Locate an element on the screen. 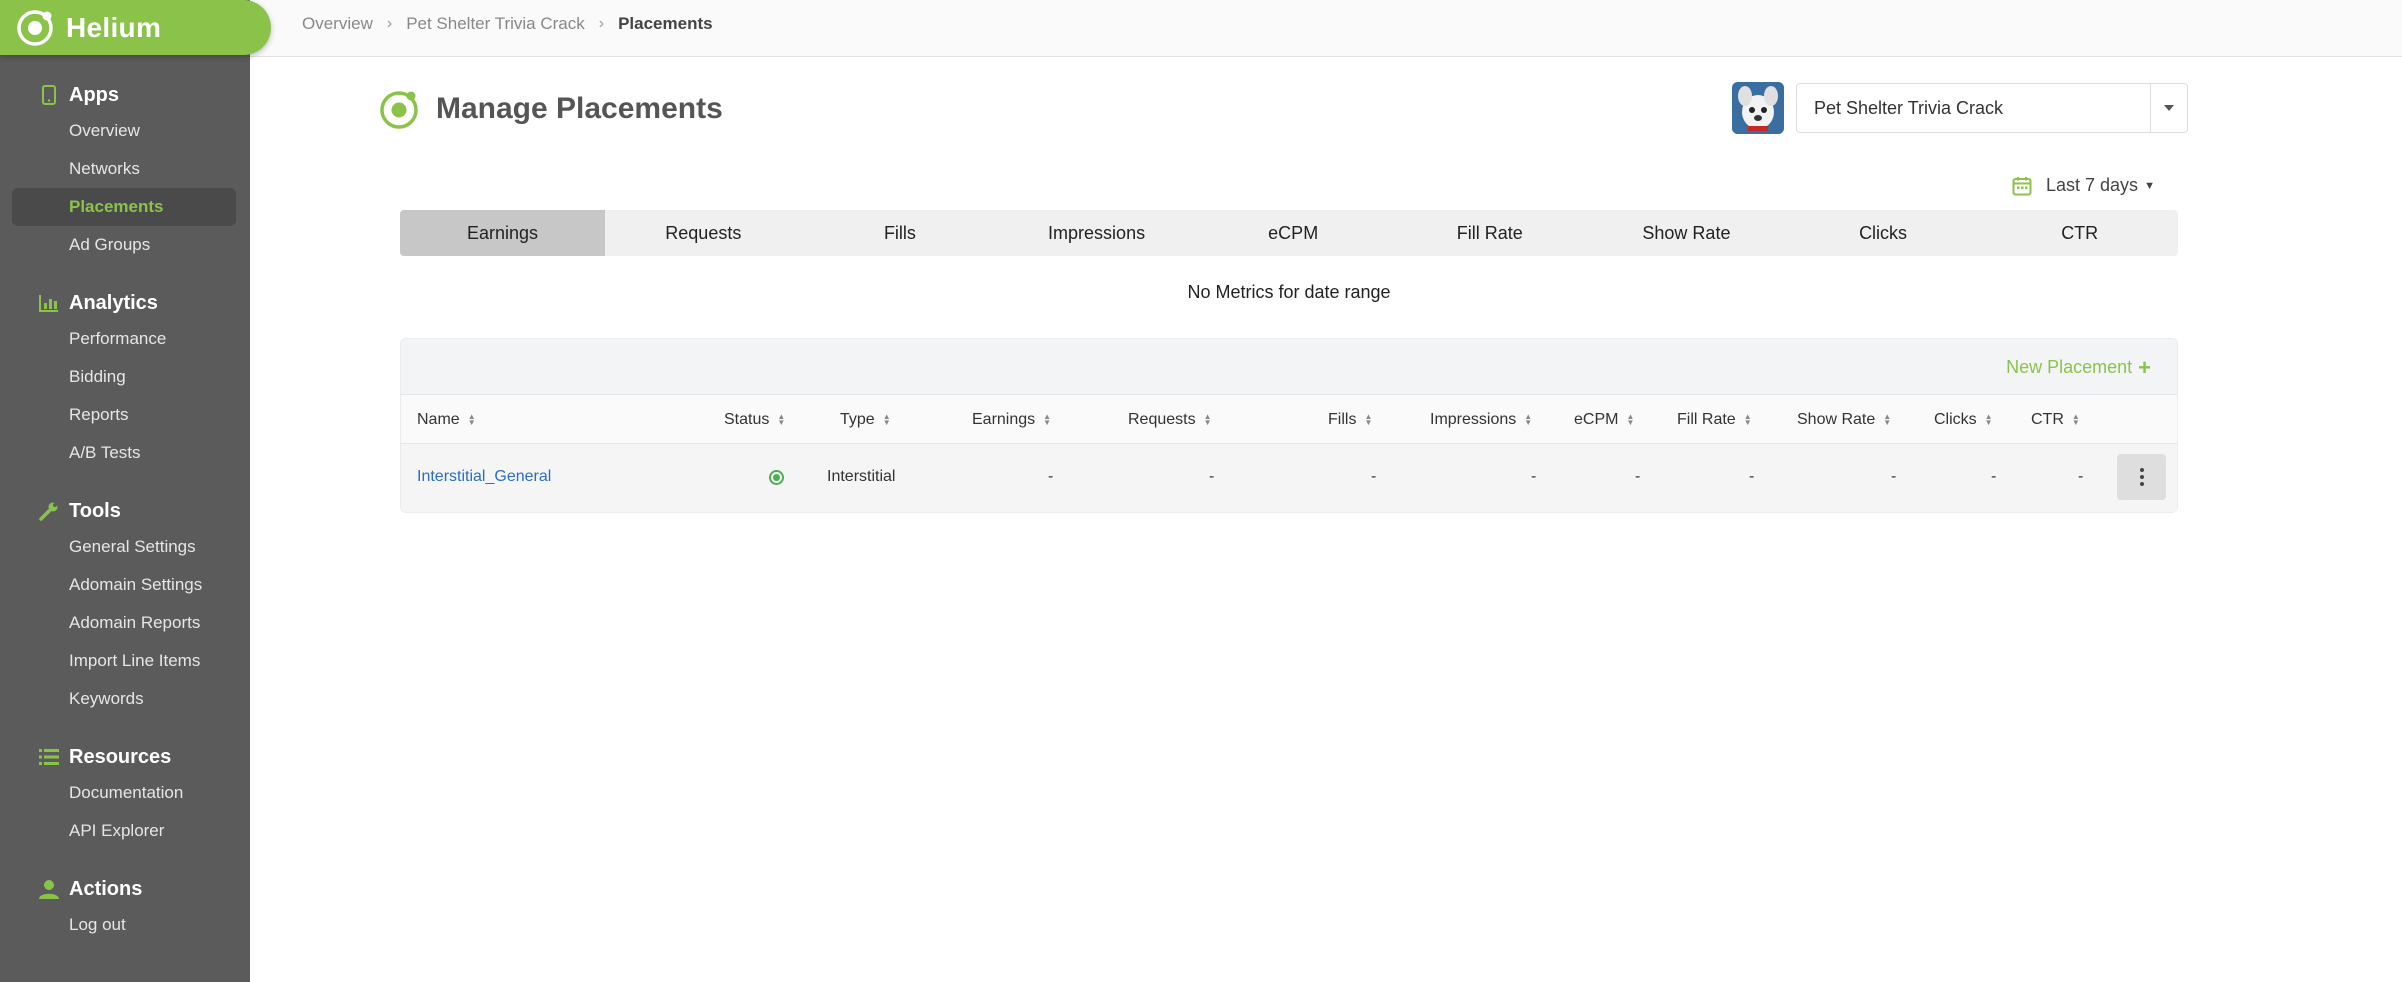 Image resolution: width=2402 pixels, height=982 pixels. tab-clicks: Clicks is located at coordinates (1883, 233).